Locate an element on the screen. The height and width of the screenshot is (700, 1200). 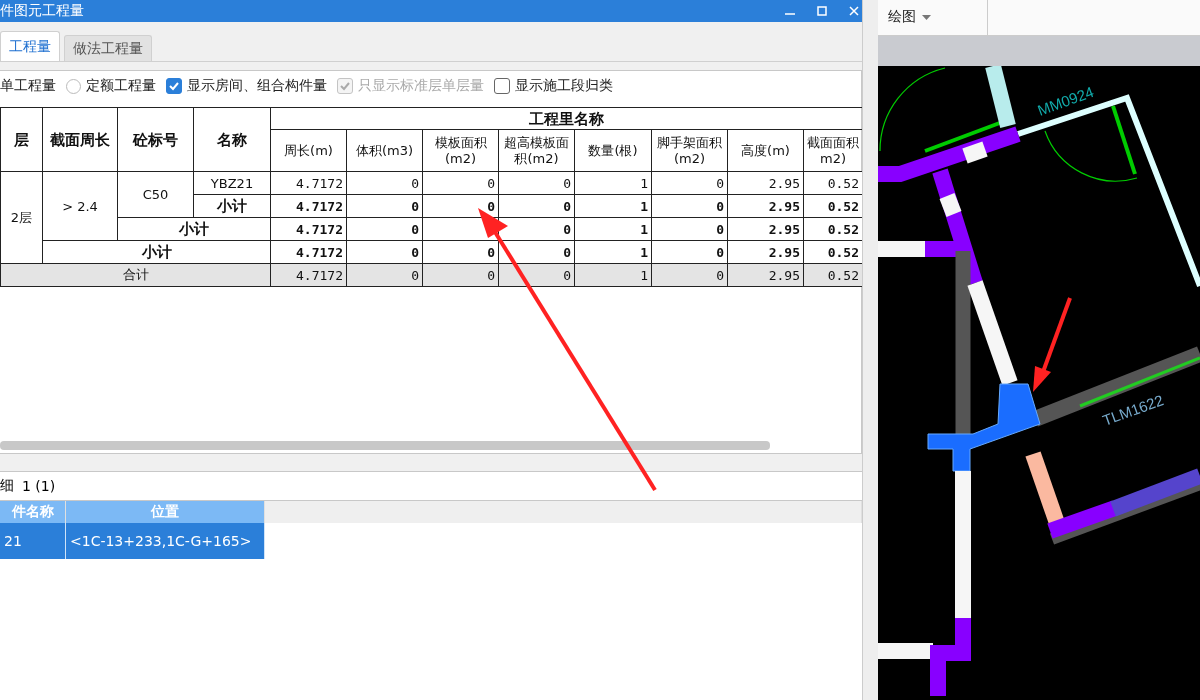
column-header: 周长(m) is located at coordinates (308, 150).